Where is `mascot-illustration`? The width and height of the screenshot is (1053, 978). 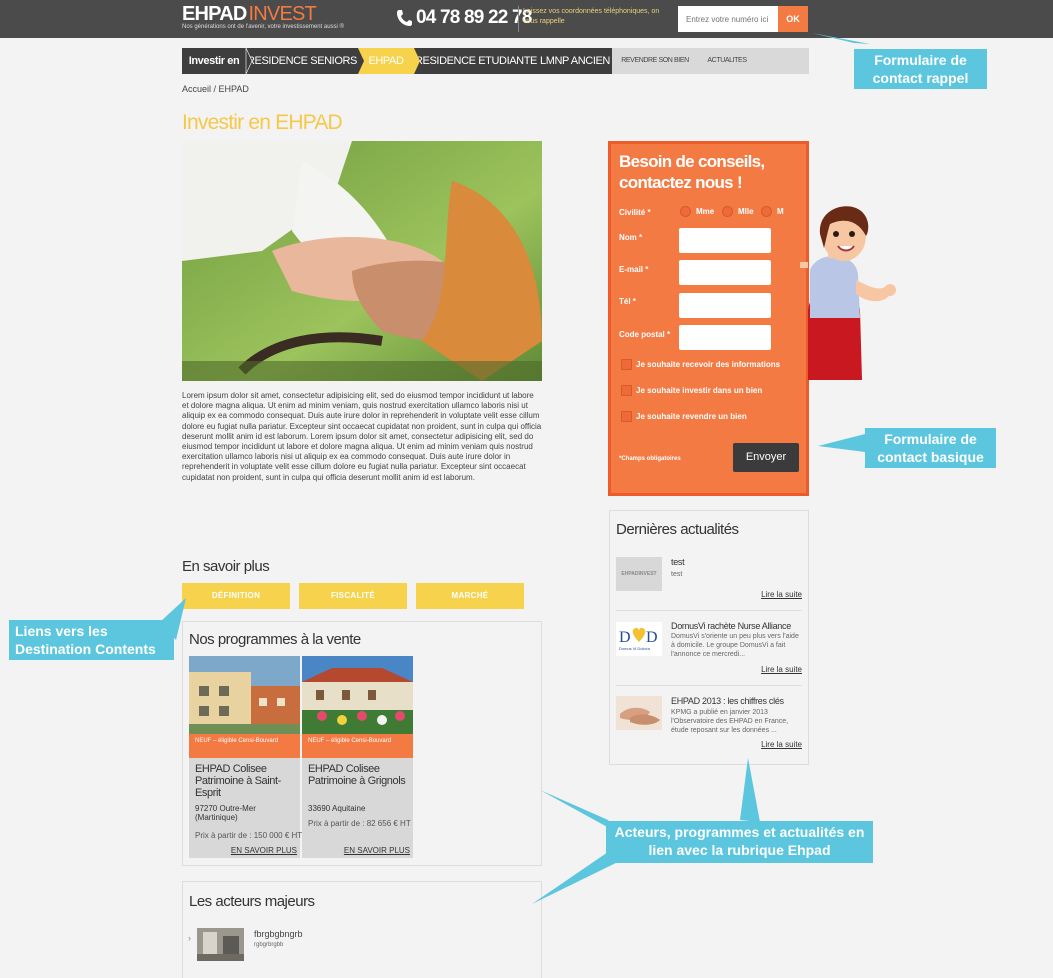
mascot-illustration is located at coordinates (848, 293).